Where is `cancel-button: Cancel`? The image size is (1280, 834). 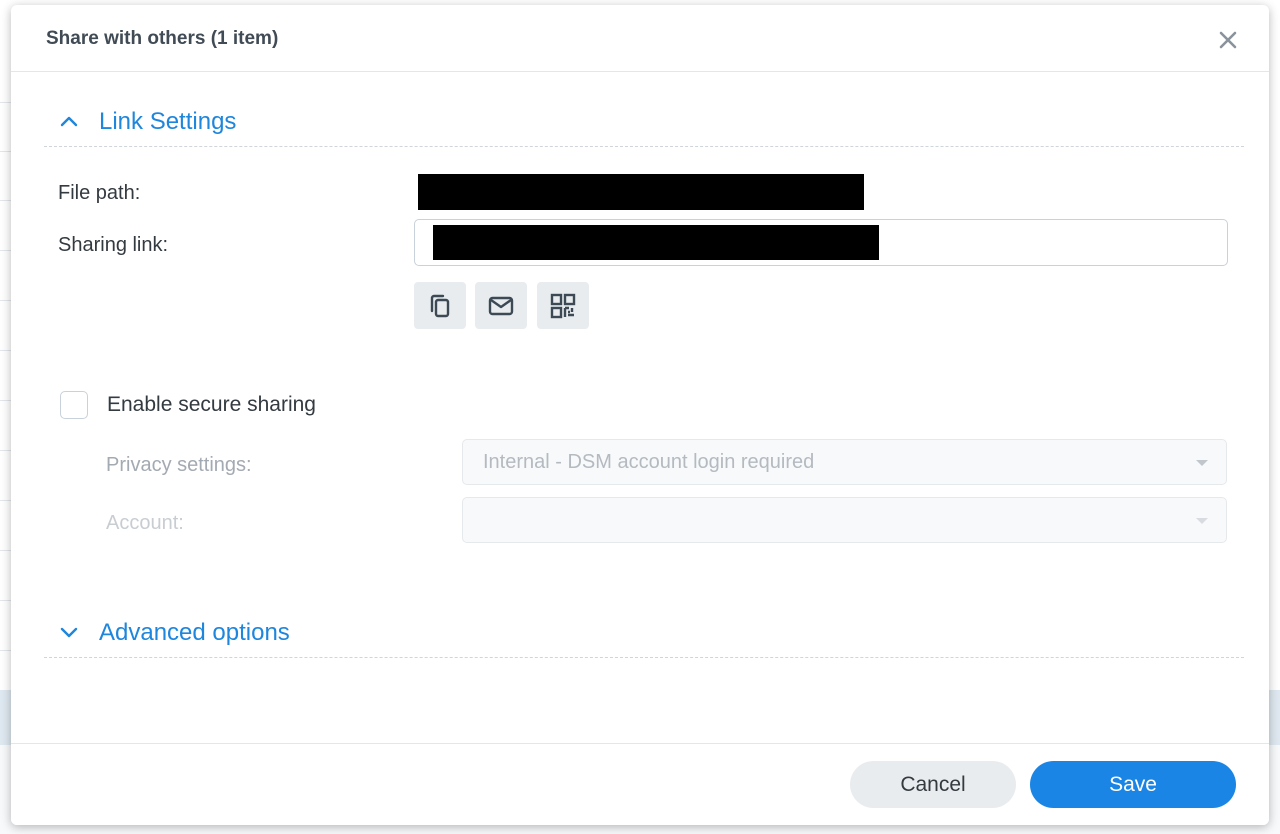
cancel-button: Cancel is located at coordinates (933, 784).